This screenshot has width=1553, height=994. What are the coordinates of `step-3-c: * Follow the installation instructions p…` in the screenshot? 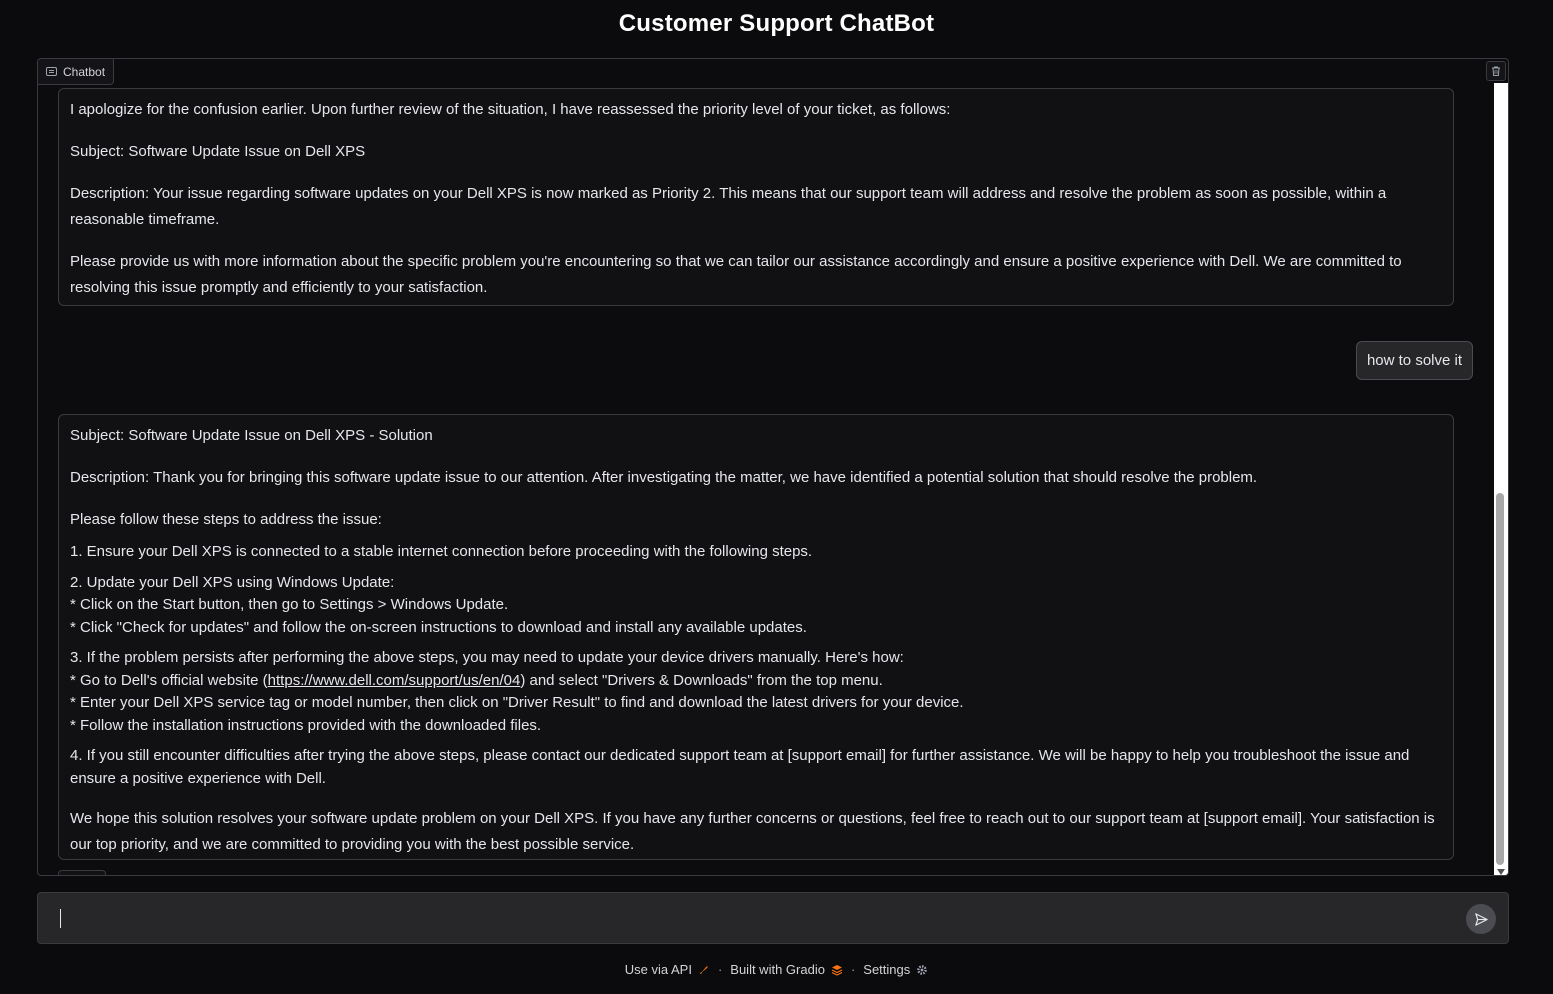 It's located at (306, 725).